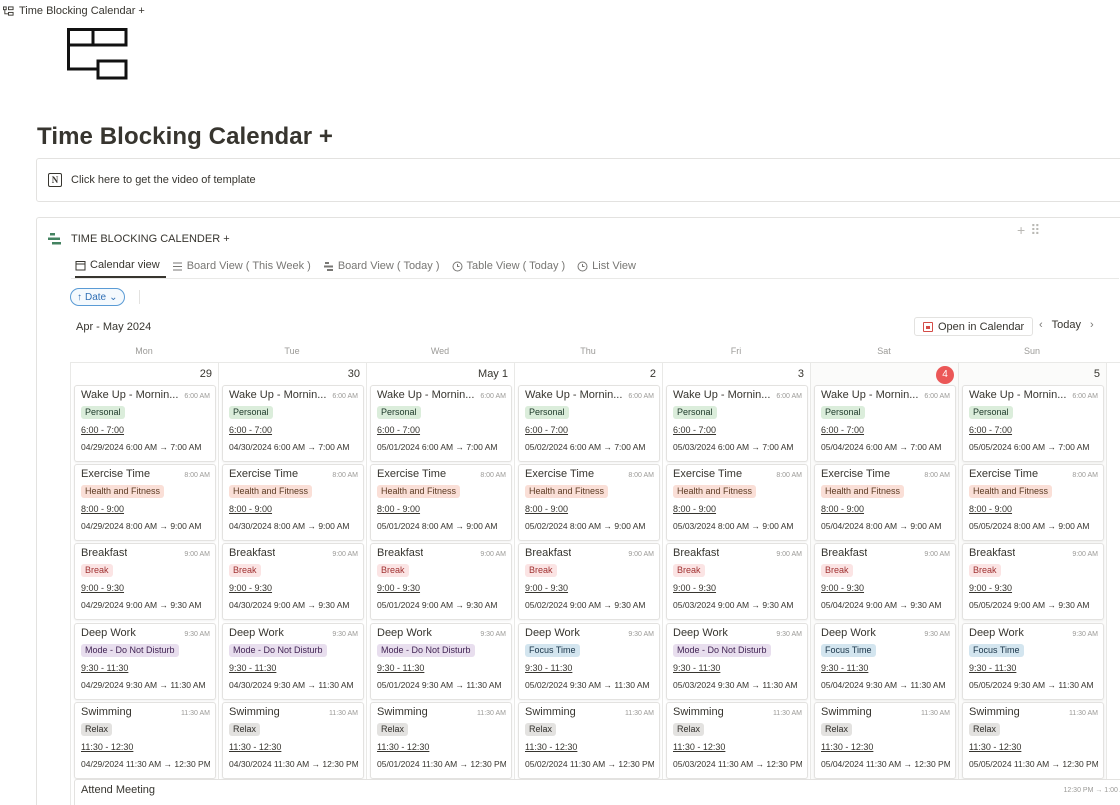 The width and height of the screenshot is (1120, 805). What do you see at coordinates (384, 266) in the screenshot?
I see `tab-board-today: Board View ( Today )` at bounding box center [384, 266].